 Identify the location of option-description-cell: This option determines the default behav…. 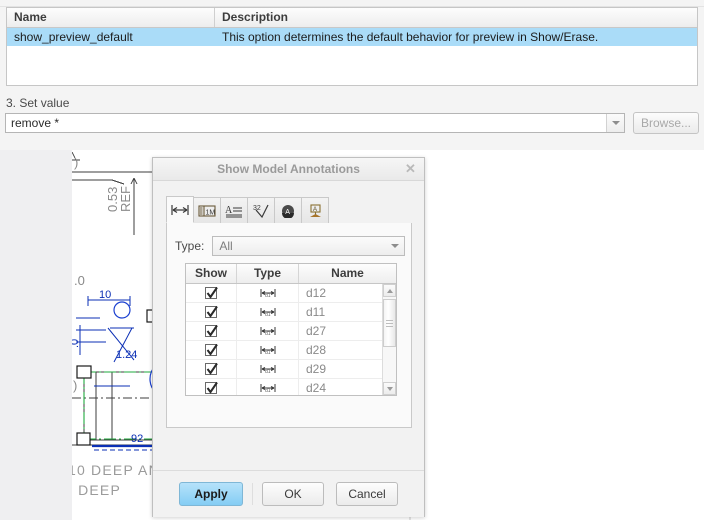
(410, 37).